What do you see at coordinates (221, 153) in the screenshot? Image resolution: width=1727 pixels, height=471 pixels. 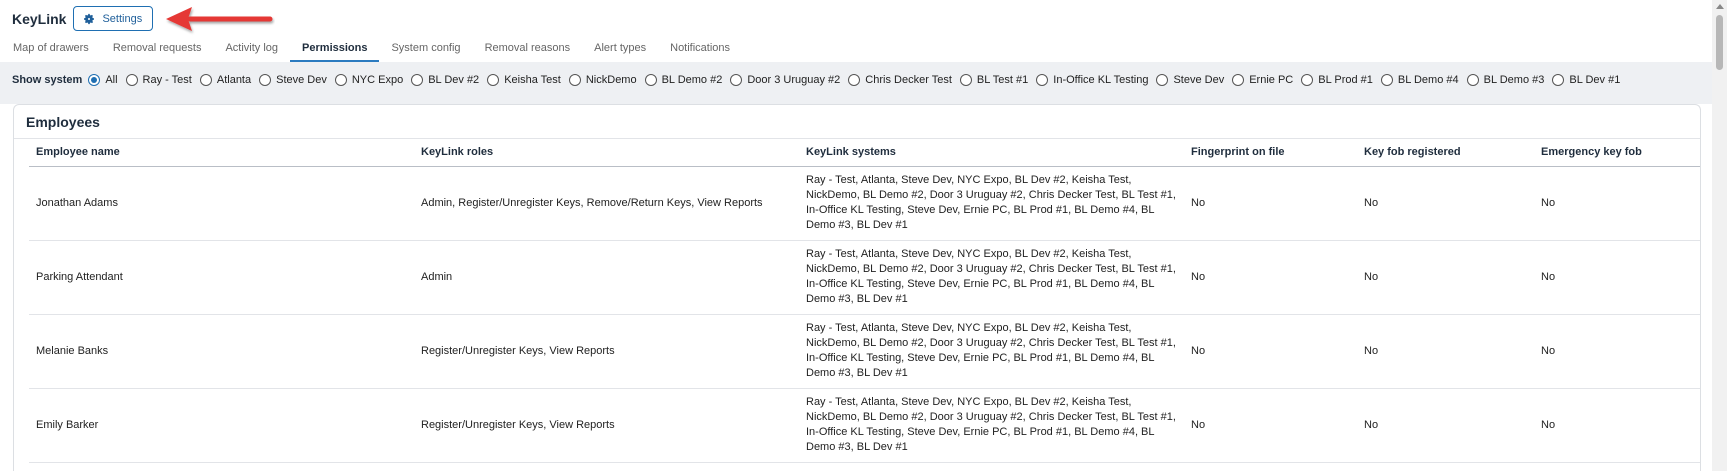 I see `column-header: Employee name` at bounding box center [221, 153].